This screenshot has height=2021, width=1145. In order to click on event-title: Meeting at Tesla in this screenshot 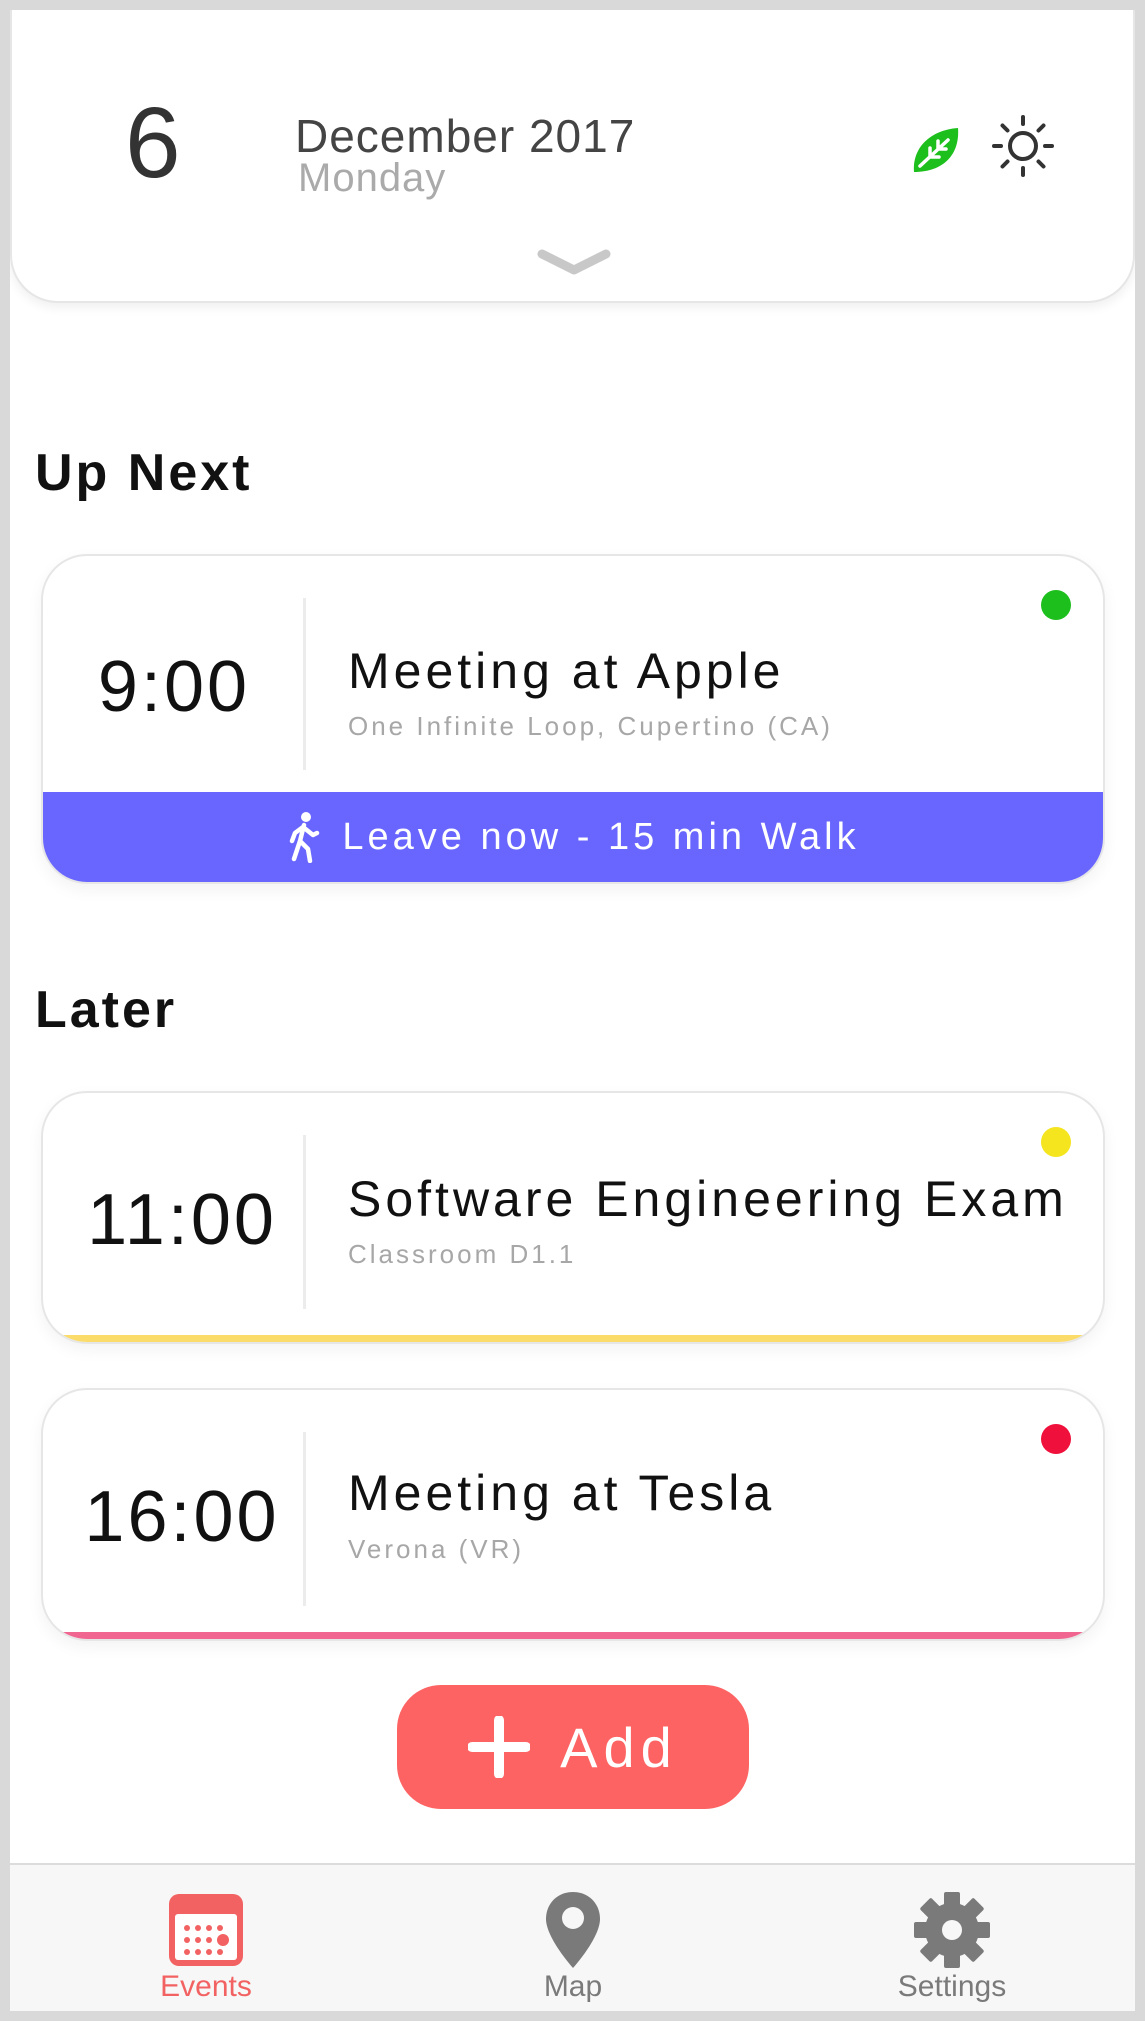, I will do `click(562, 1493)`.